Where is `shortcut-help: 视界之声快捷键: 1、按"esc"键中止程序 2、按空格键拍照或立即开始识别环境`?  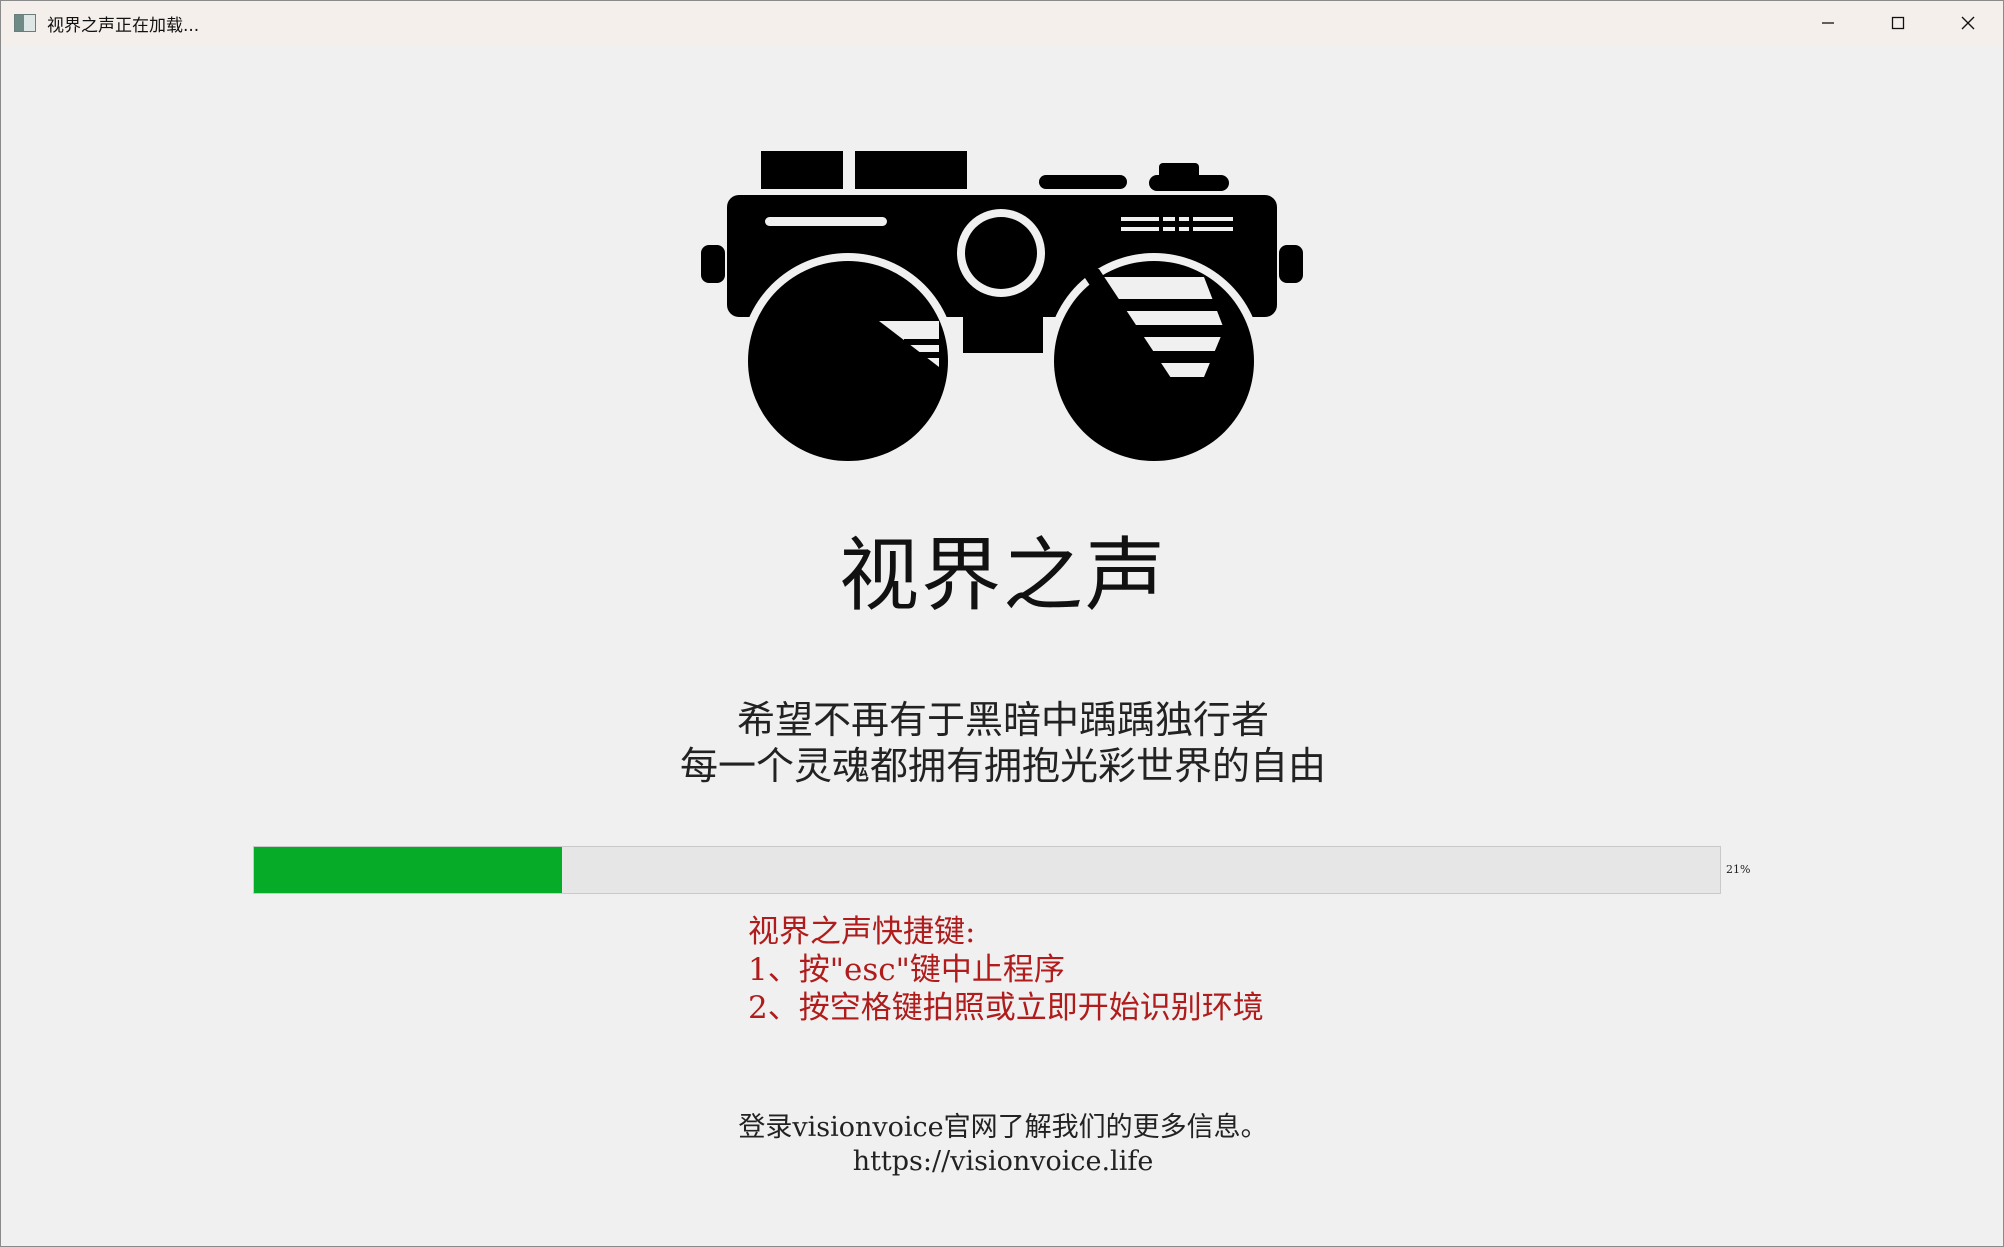
shortcut-help: 视界之声快捷键: 1、按"esc"键中止程序 2、按空格键拍照或立即开始识别环境 is located at coordinates (1006, 970).